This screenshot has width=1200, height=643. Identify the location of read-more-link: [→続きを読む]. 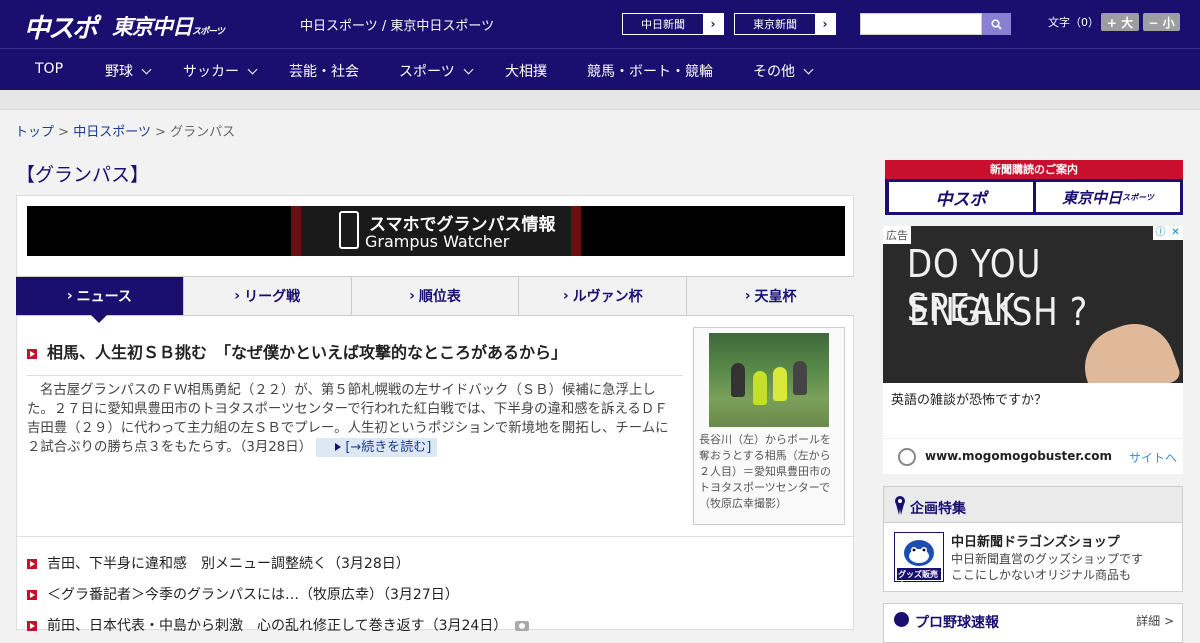
(377, 447).